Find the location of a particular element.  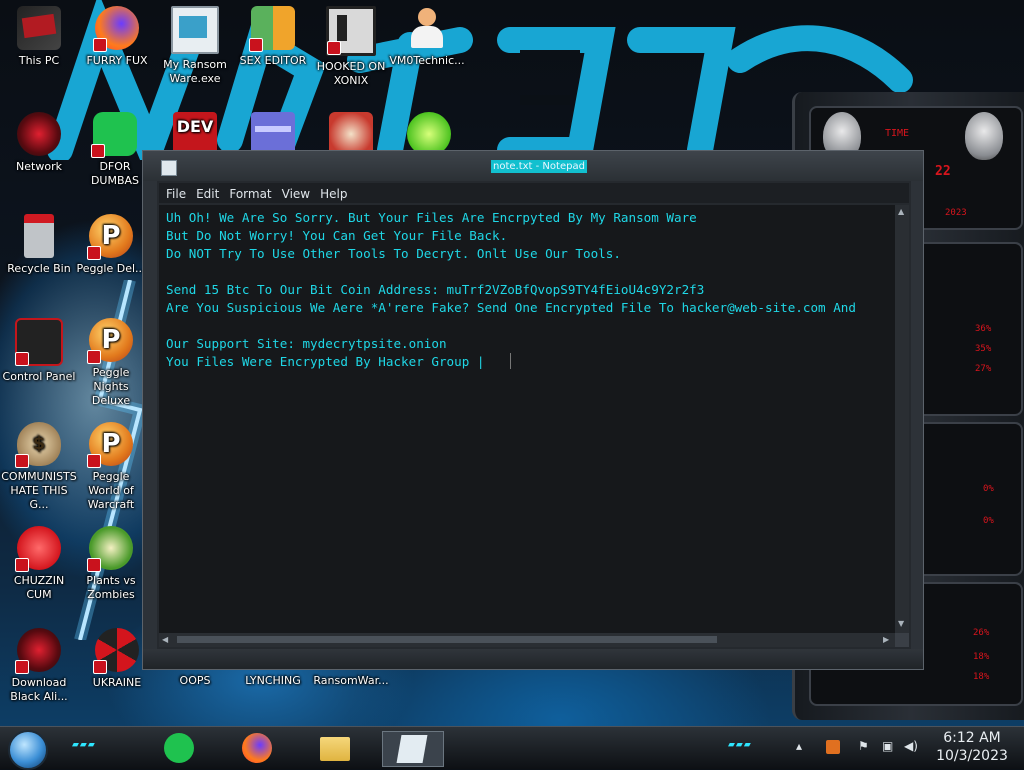

desktop-icon-chuzzin-cum: CHUZZIN CUM is located at coordinates (39, 564).